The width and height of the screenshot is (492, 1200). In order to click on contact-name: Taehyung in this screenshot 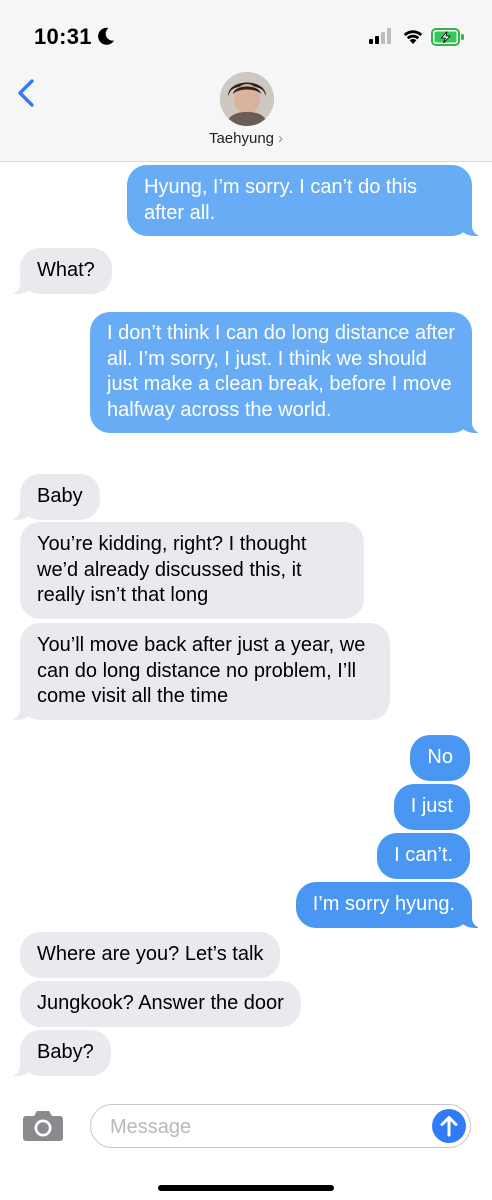, I will do `click(241, 138)`.